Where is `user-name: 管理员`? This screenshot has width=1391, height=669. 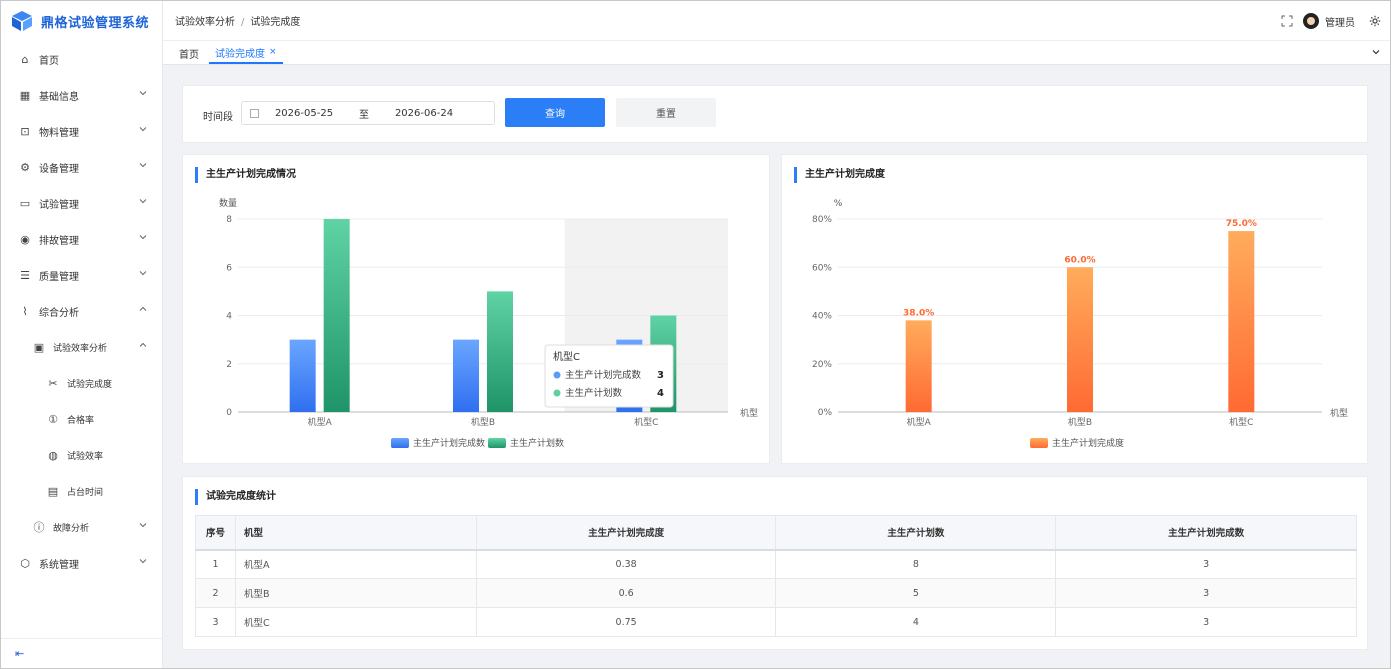 user-name: 管理员 is located at coordinates (1340, 21).